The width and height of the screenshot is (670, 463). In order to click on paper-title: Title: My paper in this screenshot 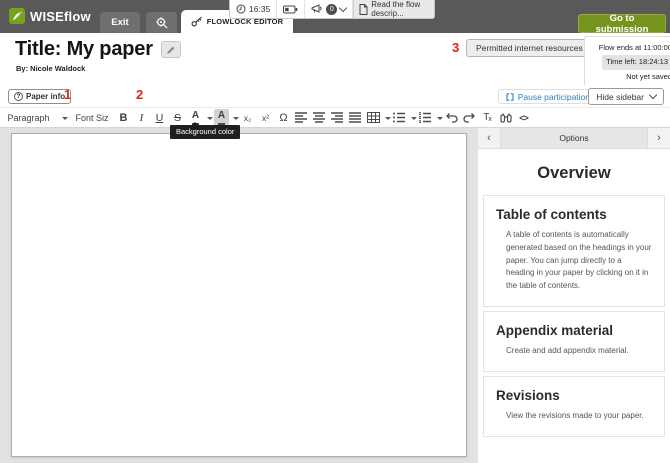, I will do `click(84, 49)`.